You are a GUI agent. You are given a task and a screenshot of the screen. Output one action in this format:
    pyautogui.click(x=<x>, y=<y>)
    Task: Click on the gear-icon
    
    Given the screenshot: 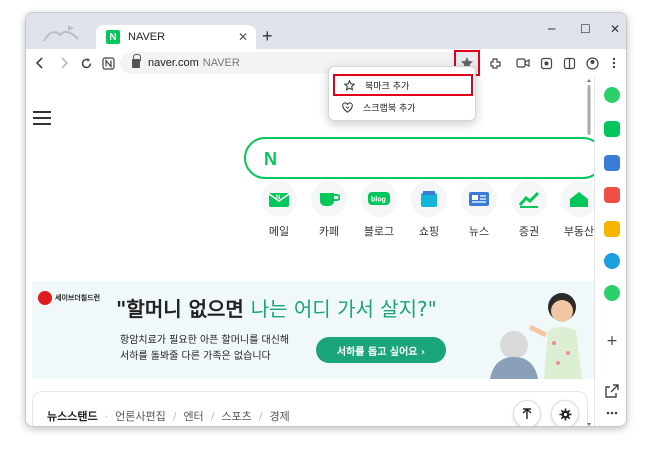 What is the action you would take?
    pyautogui.click(x=565, y=414)
    